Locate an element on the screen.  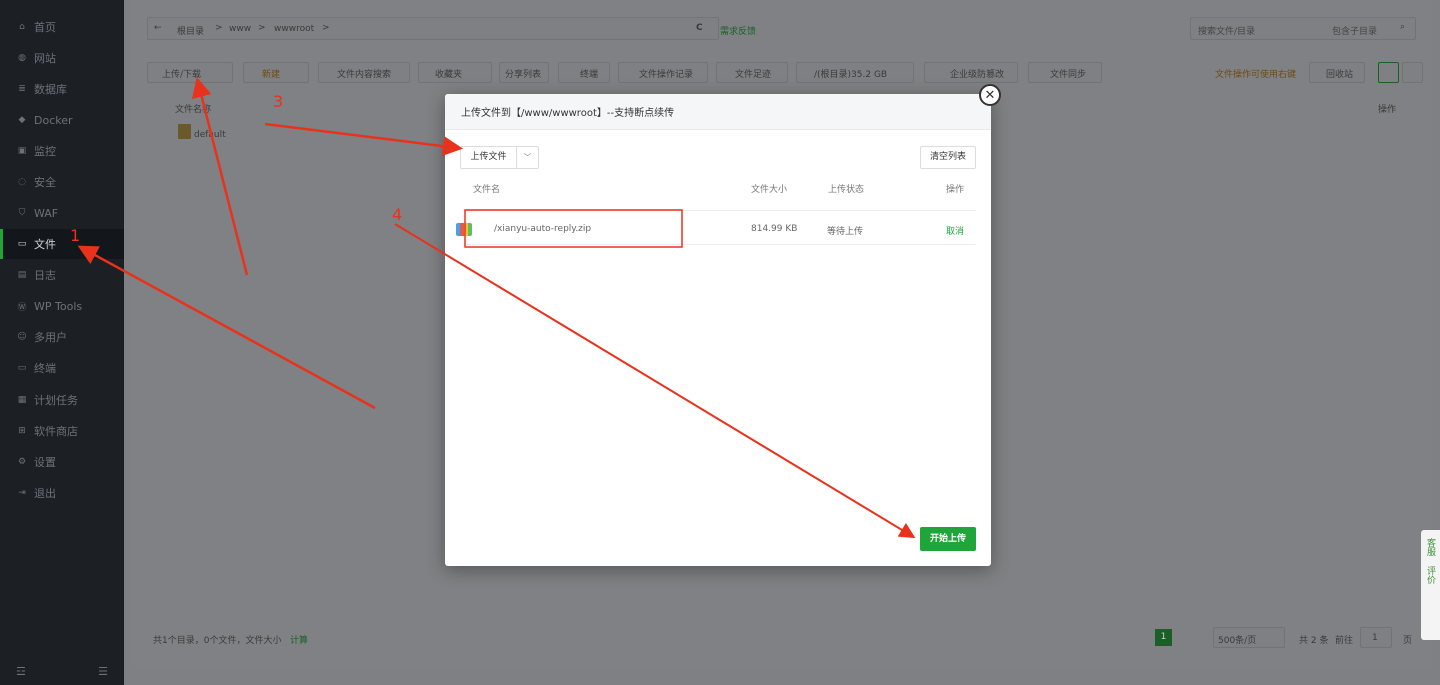
sidebar-item-label: 日志 is located at coordinates (45, 275).